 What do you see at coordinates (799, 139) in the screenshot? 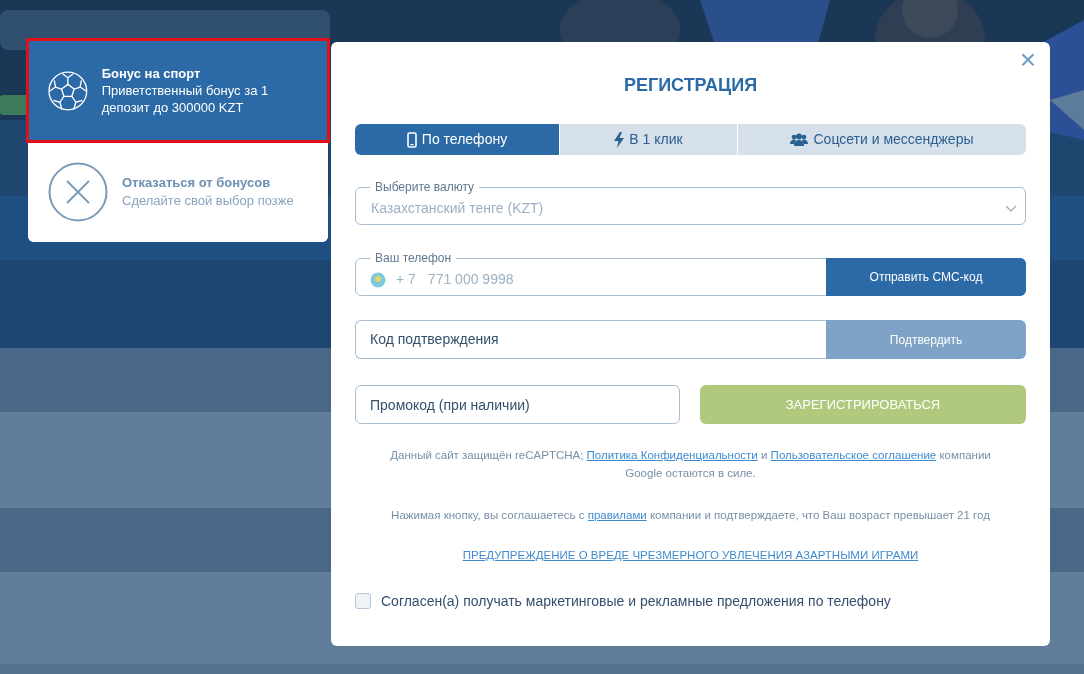
I see `users-icon` at bounding box center [799, 139].